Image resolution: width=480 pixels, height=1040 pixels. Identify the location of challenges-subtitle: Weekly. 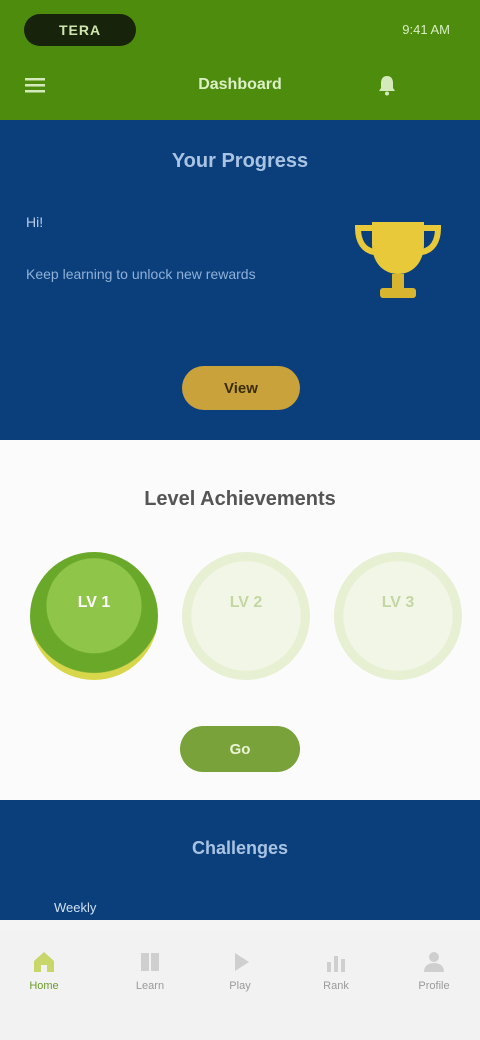
(75, 907).